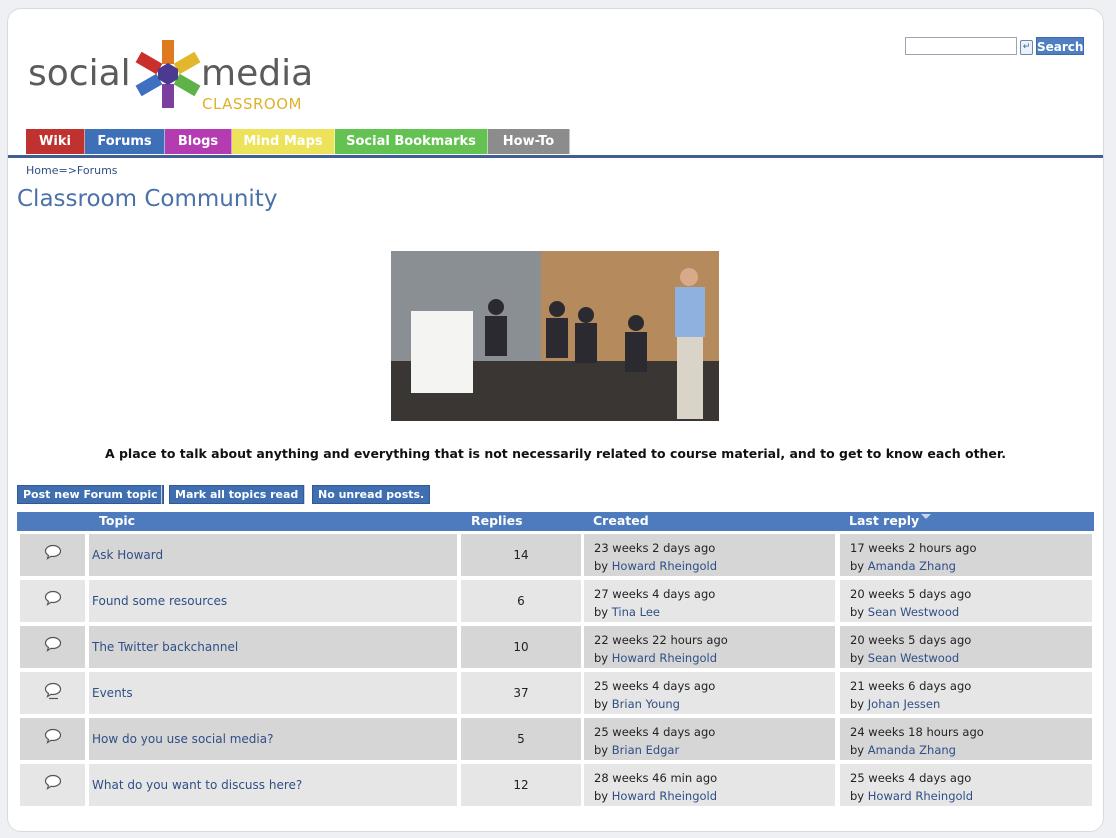  Describe the element at coordinates (911, 594) in the screenshot. I see `last-reply-time: 20 weeks 5 days ago` at that location.